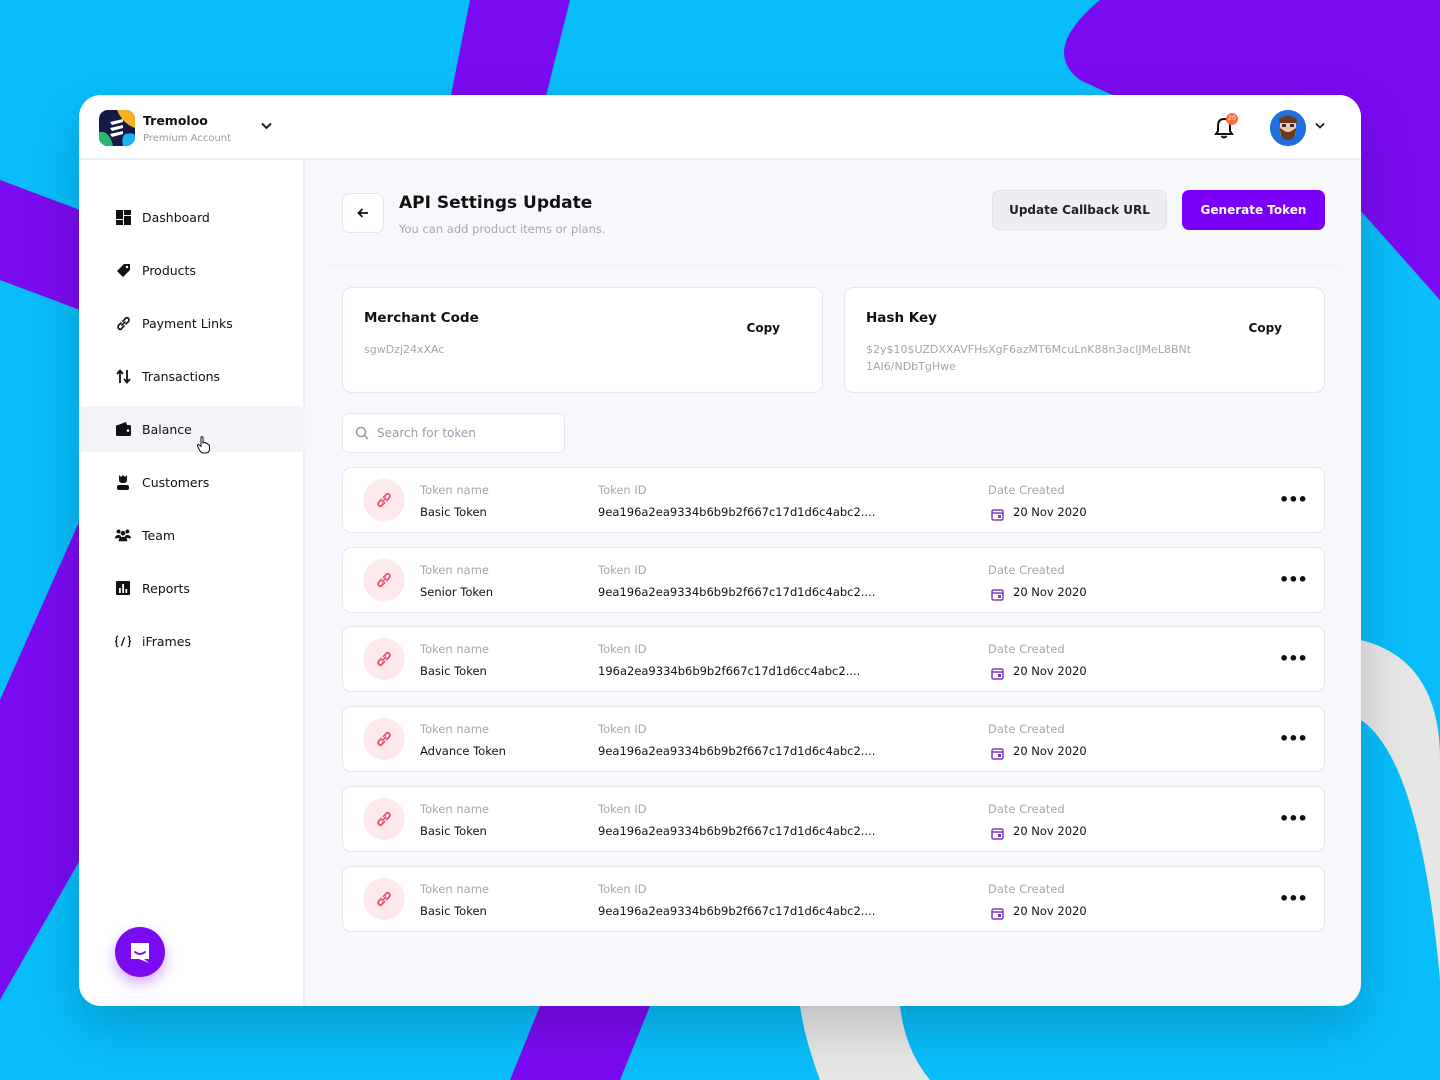  Describe the element at coordinates (123, 588) in the screenshot. I see `reports-icon` at that location.